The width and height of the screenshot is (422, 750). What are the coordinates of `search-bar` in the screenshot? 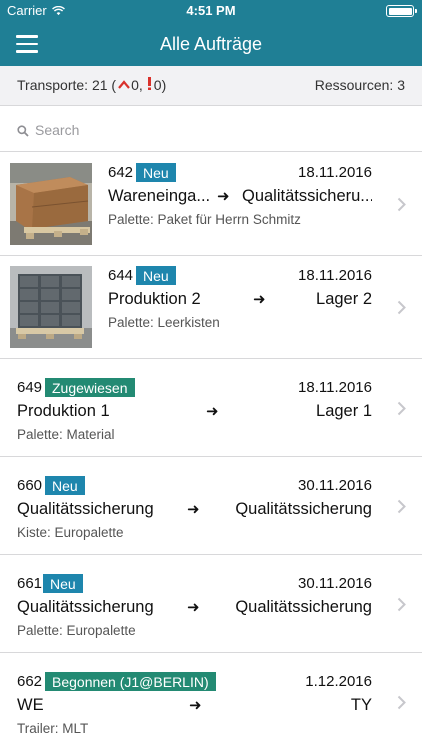 It's located at (211, 129).